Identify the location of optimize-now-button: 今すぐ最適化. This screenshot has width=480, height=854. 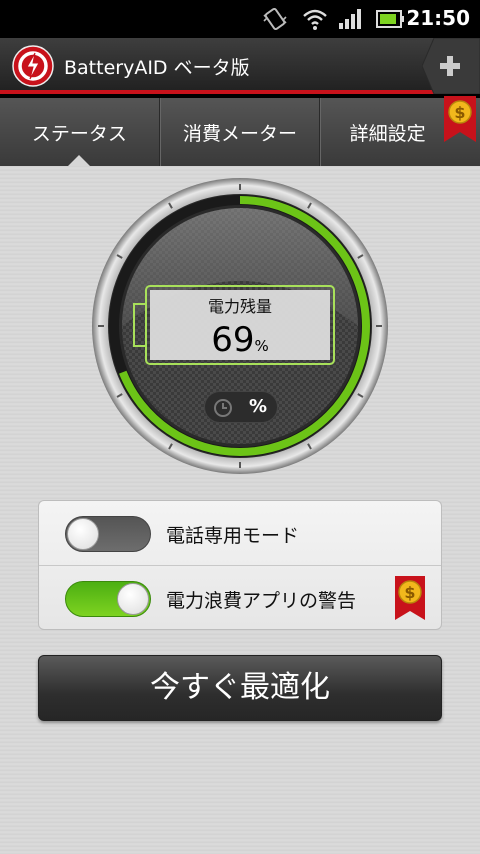
(240, 688).